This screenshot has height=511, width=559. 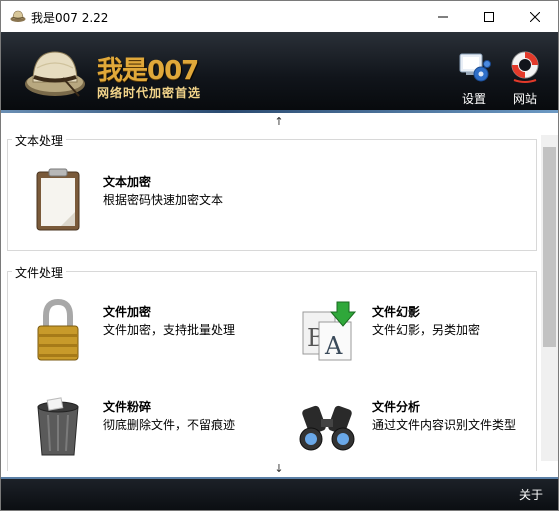 I want to click on item-title: 文本加密, so click(x=127, y=182).